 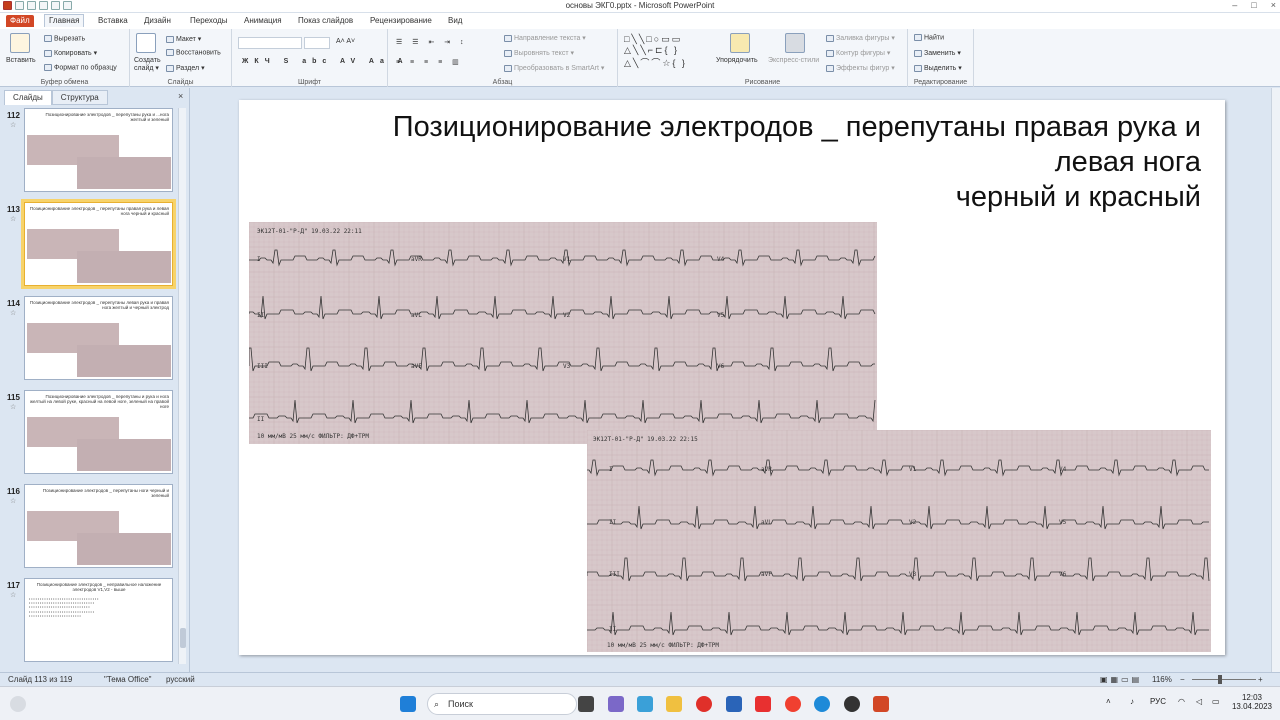 What do you see at coordinates (1252, 702) in the screenshot?
I see `clock: 12:03 13.04.2023` at bounding box center [1252, 702].